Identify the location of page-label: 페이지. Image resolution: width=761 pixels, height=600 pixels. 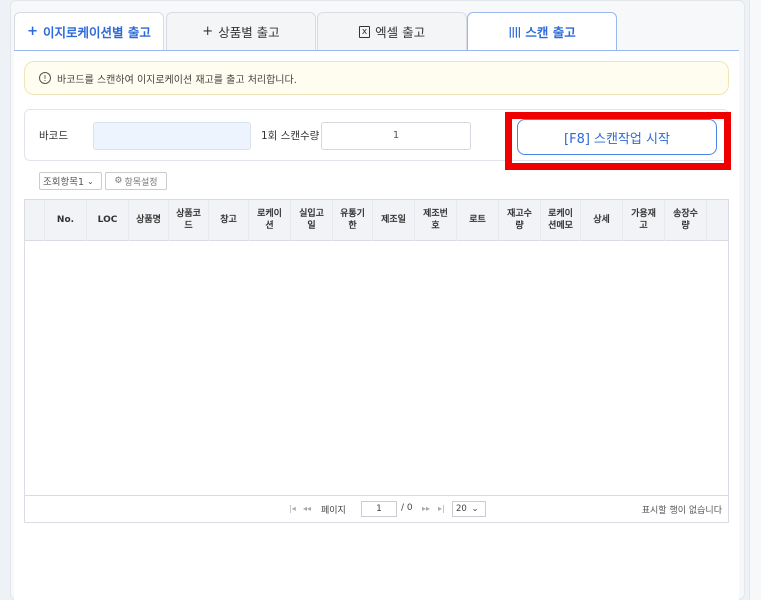
(333, 511).